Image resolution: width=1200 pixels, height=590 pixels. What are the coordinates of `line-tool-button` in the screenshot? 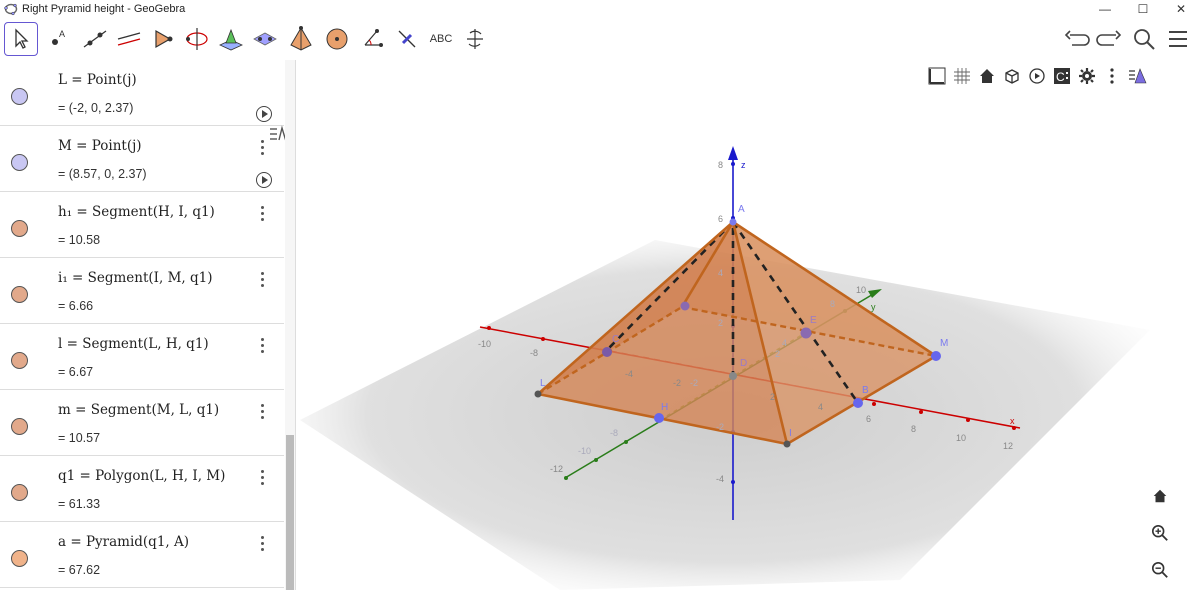 It's located at (95, 39).